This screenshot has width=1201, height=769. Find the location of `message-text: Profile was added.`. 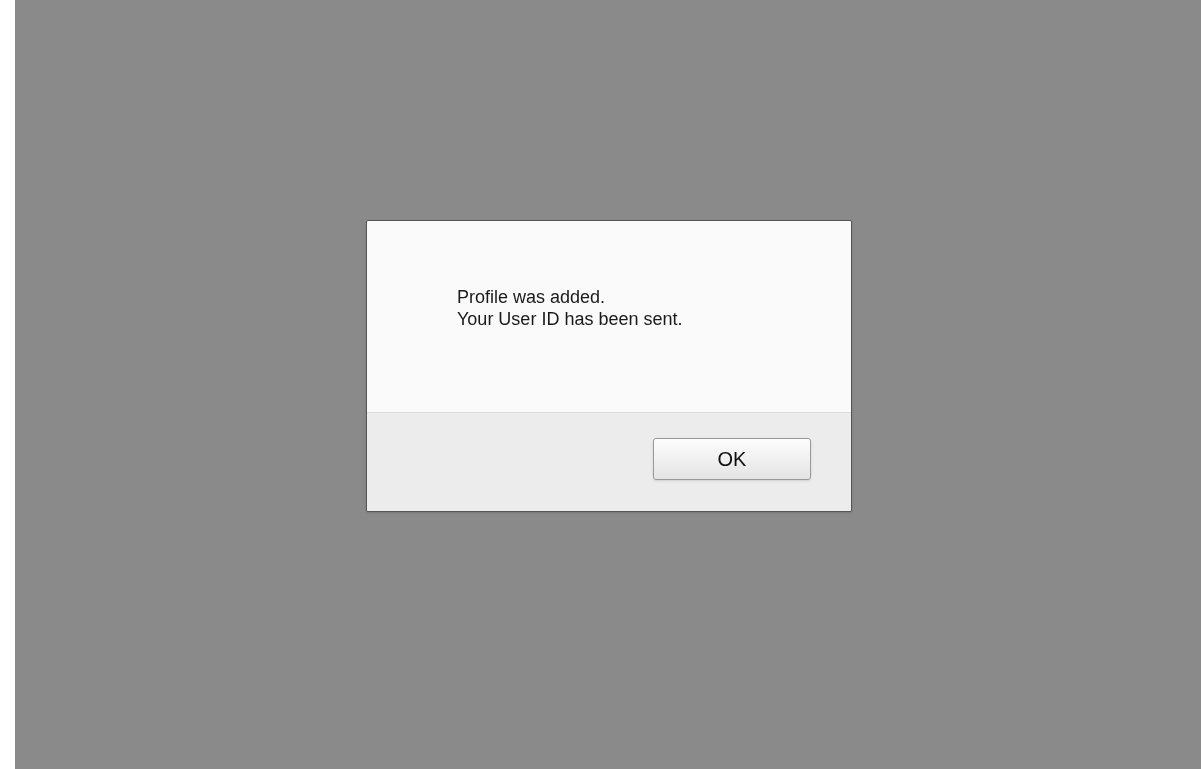

message-text: Profile was added. is located at coordinates (532, 297).